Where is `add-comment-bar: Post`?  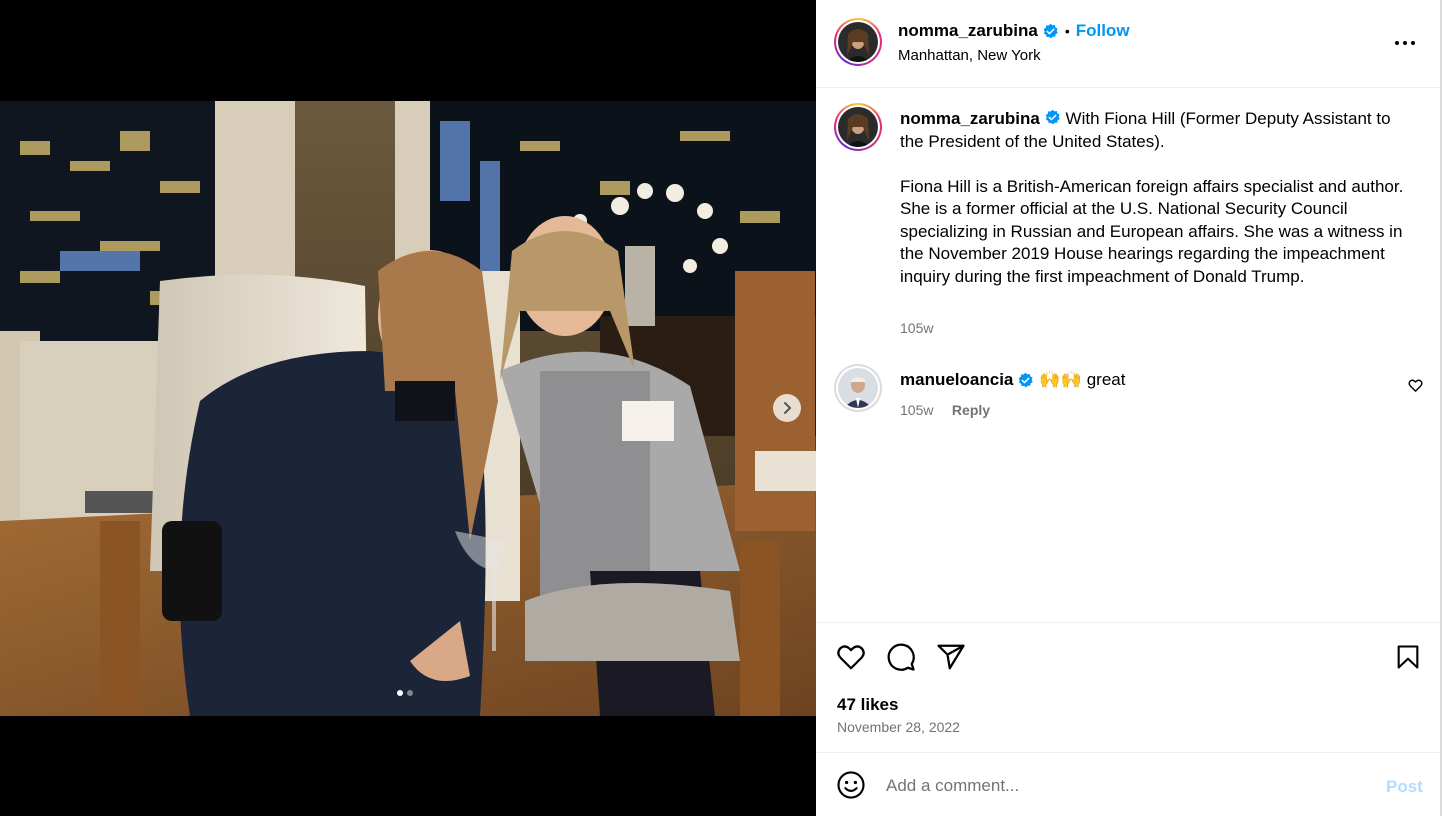
add-comment-bar: Post is located at coordinates (1128, 784).